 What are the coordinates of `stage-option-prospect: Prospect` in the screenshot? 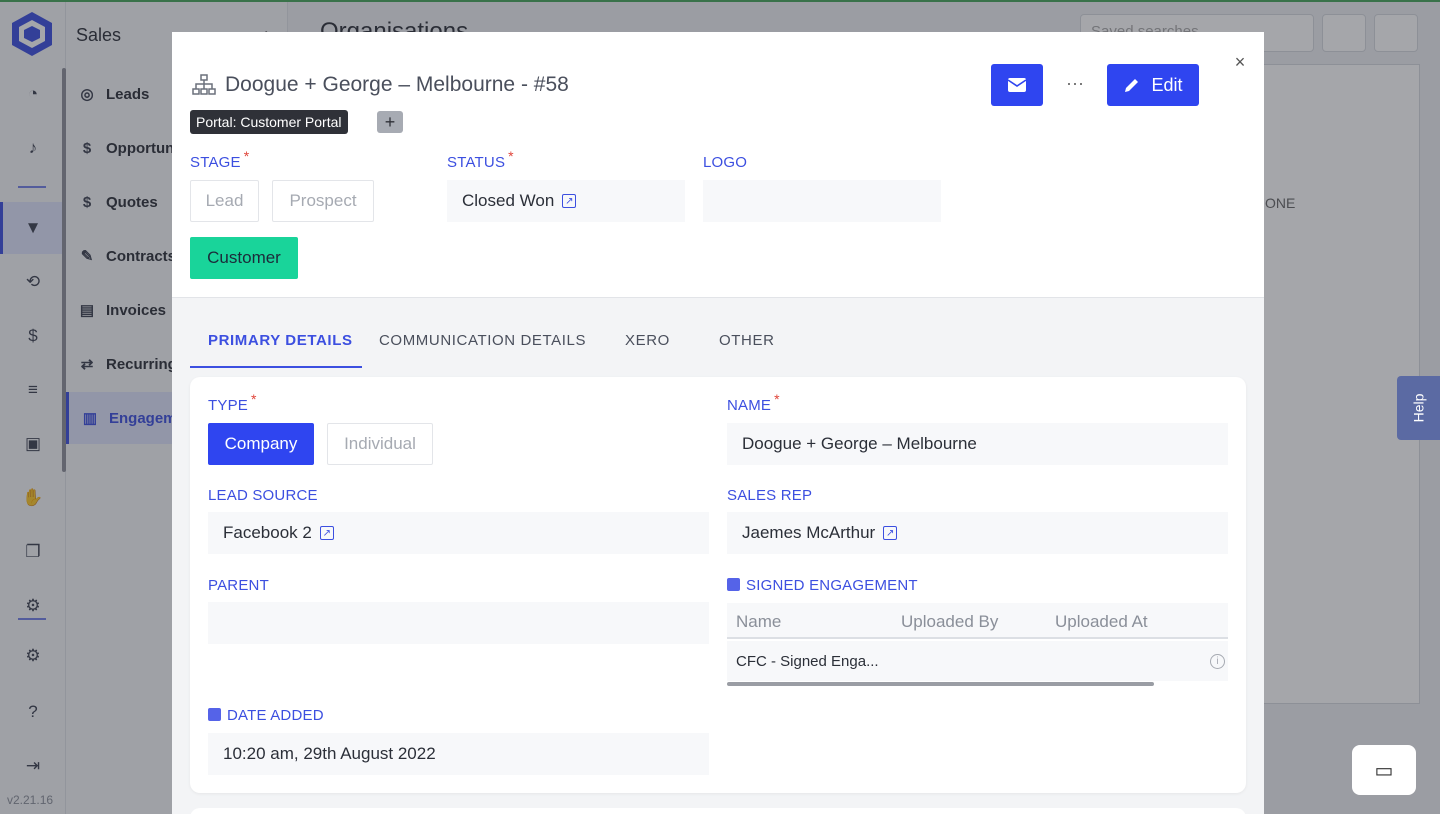 It's located at (323, 201).